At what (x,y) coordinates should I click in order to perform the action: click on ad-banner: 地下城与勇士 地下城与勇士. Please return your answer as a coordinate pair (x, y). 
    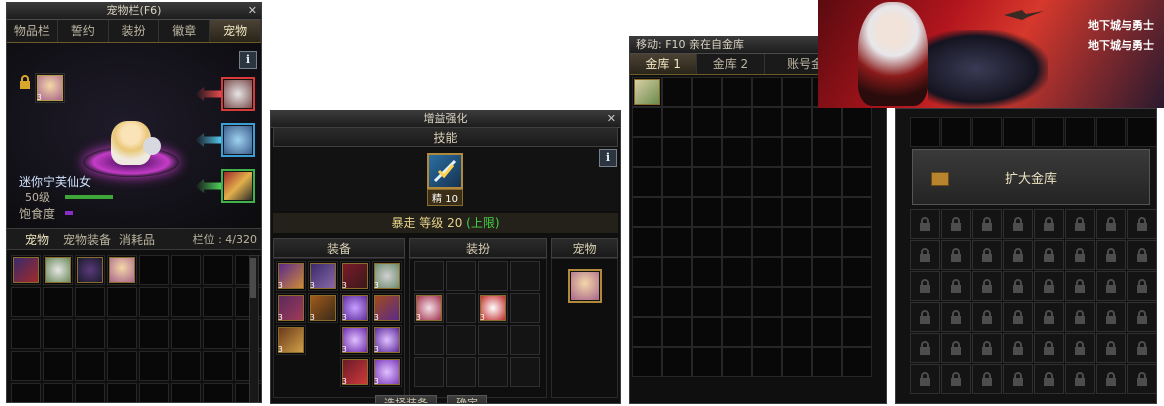
    Looking at the image, I should click on (991, 54).